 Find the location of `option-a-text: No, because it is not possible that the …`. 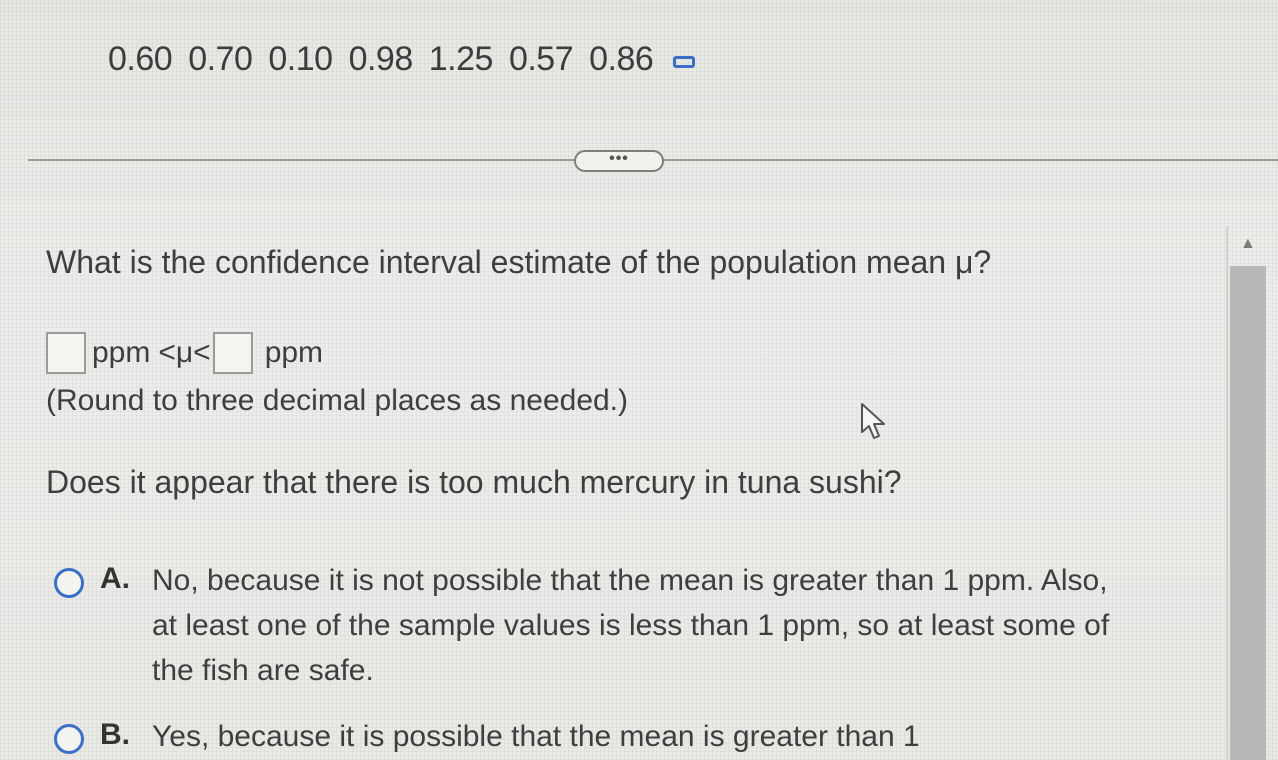

option-a-text: No, because it is not possible that the … is located at coordinates (631, 625).